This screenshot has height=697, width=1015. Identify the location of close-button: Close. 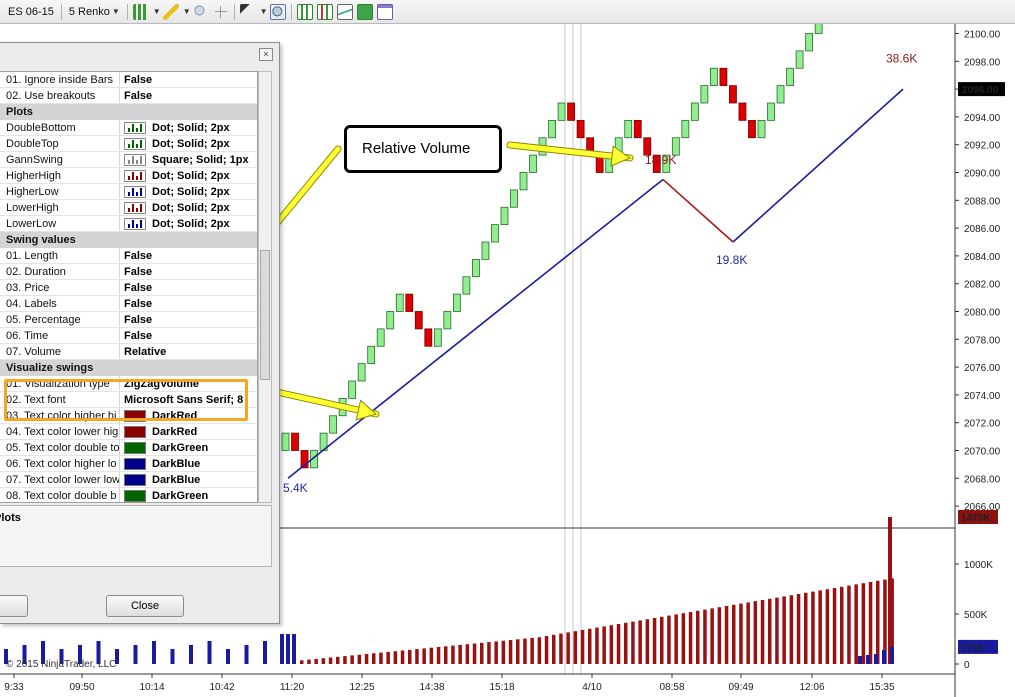
(145, 606).